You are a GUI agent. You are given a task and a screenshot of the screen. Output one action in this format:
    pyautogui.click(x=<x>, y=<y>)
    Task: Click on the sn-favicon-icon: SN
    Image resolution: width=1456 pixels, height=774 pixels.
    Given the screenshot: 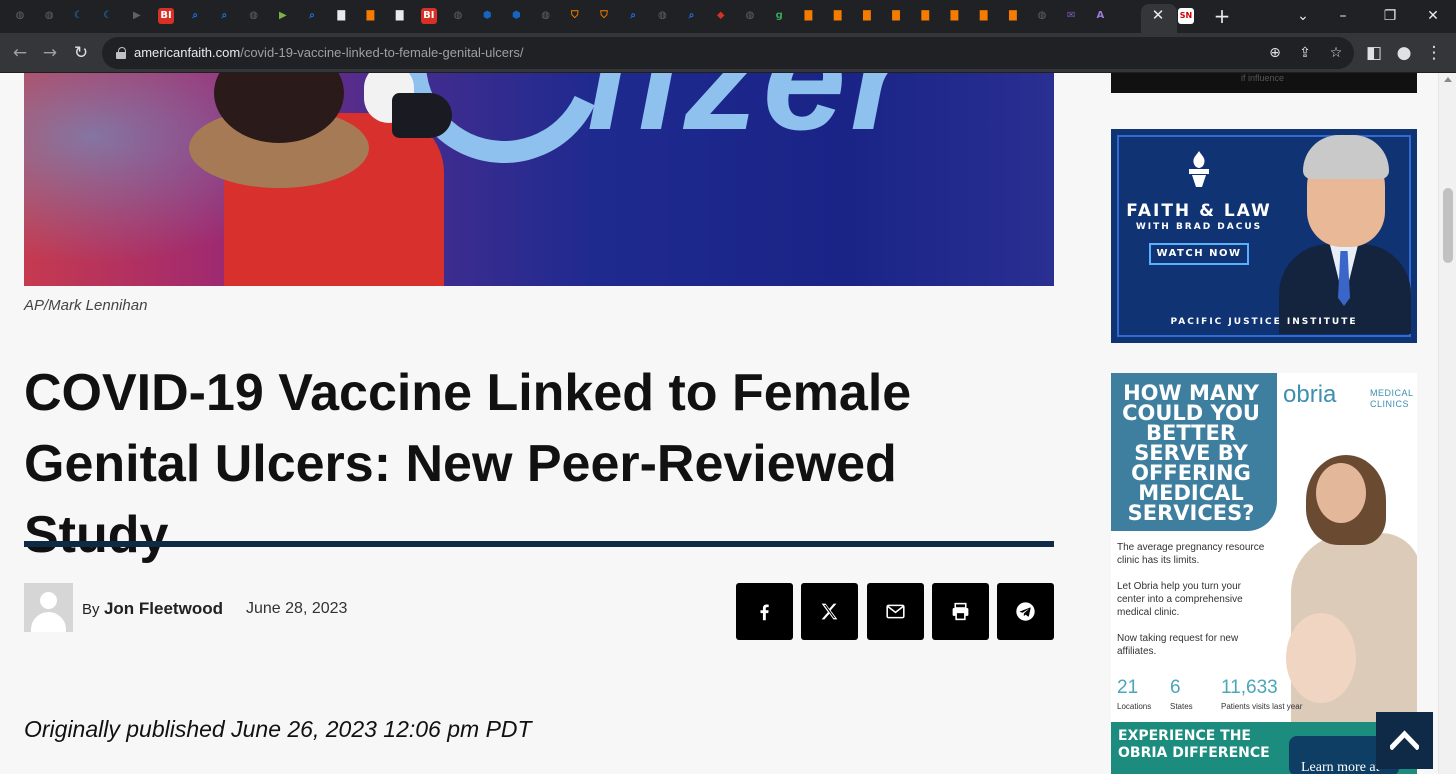 What is the action you would take?
    pyautogui.click(x=1186, y=16)
    